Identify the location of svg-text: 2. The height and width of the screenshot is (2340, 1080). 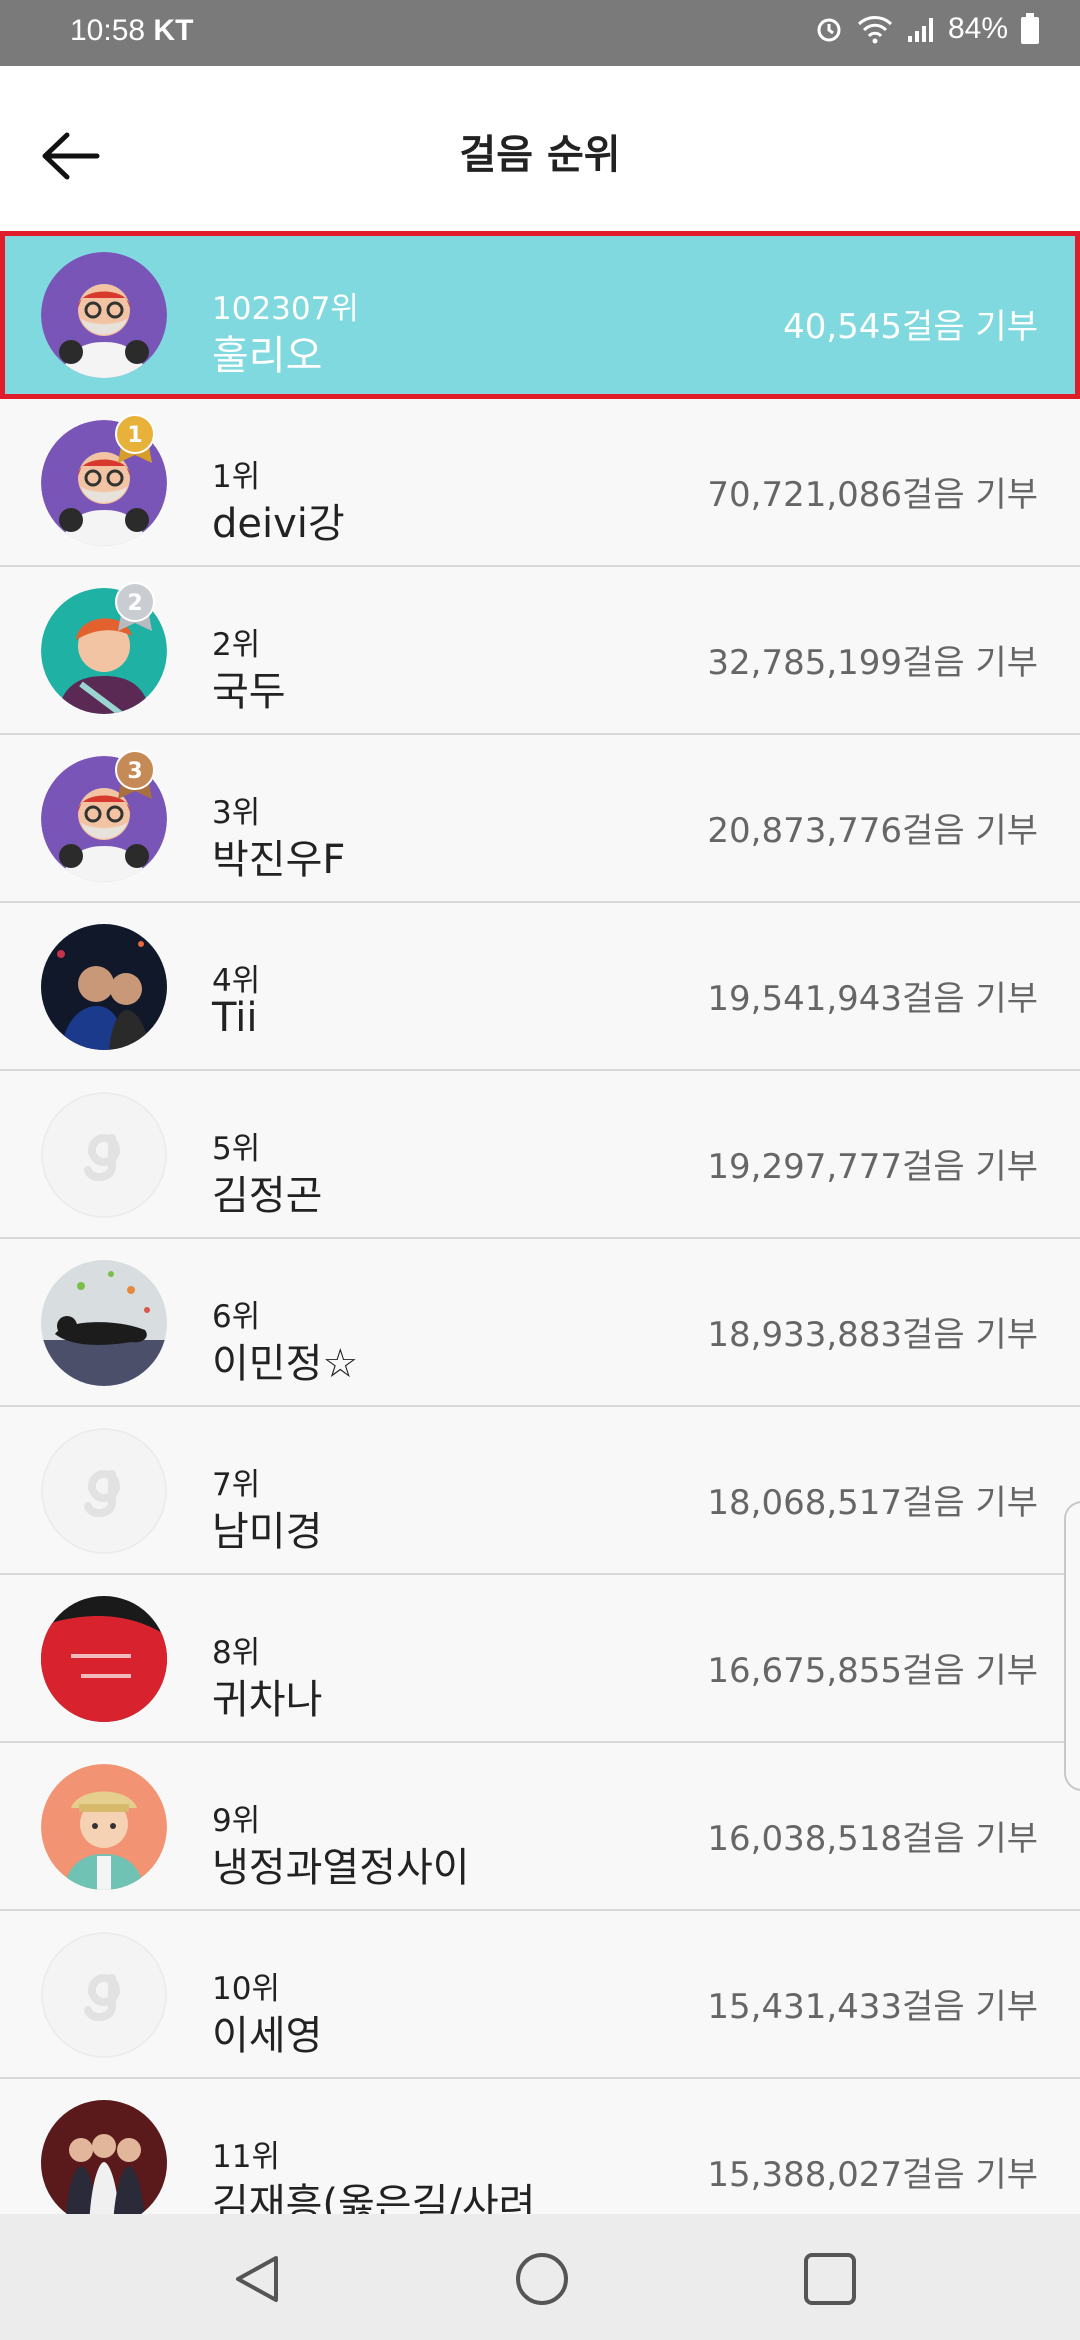
(134, 603).